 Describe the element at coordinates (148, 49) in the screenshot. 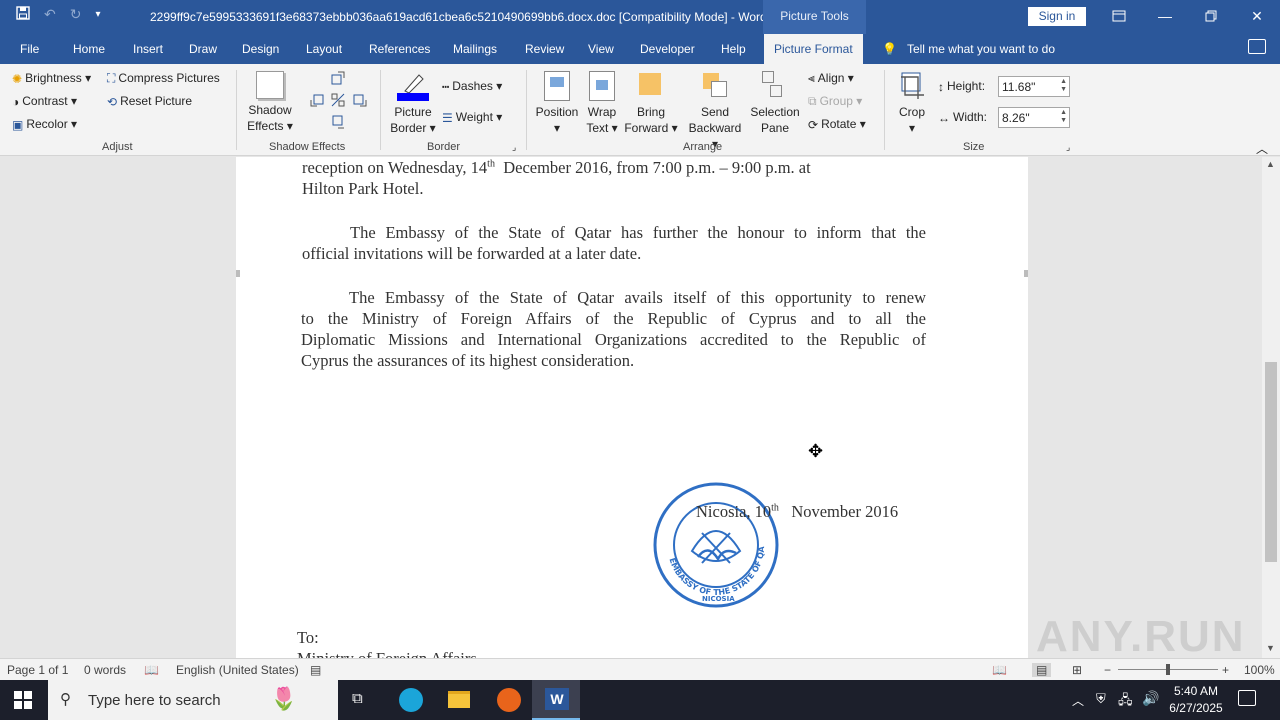

I see `tab-insert: Insert` at that location.